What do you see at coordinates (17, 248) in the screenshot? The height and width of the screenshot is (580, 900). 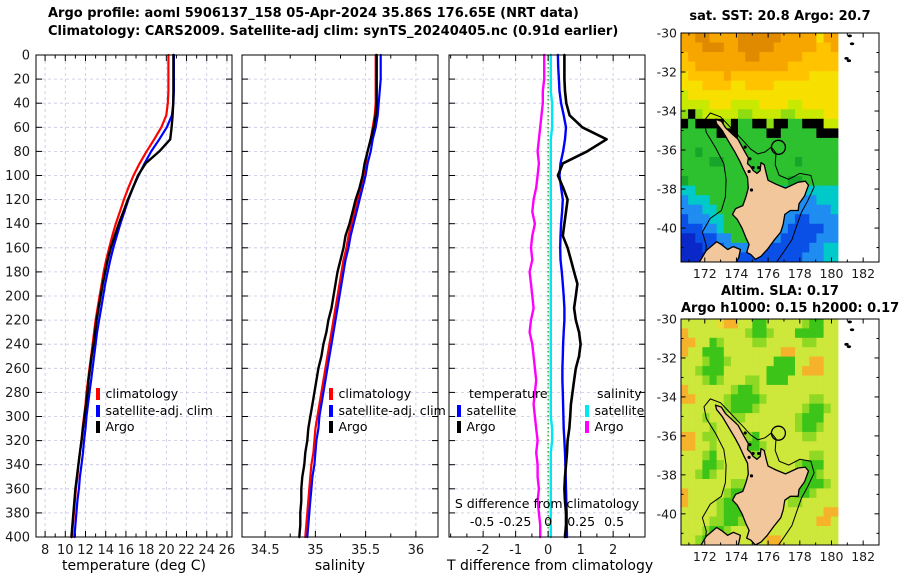 I see `svg-text: 160` at bounding box center [17, 248].